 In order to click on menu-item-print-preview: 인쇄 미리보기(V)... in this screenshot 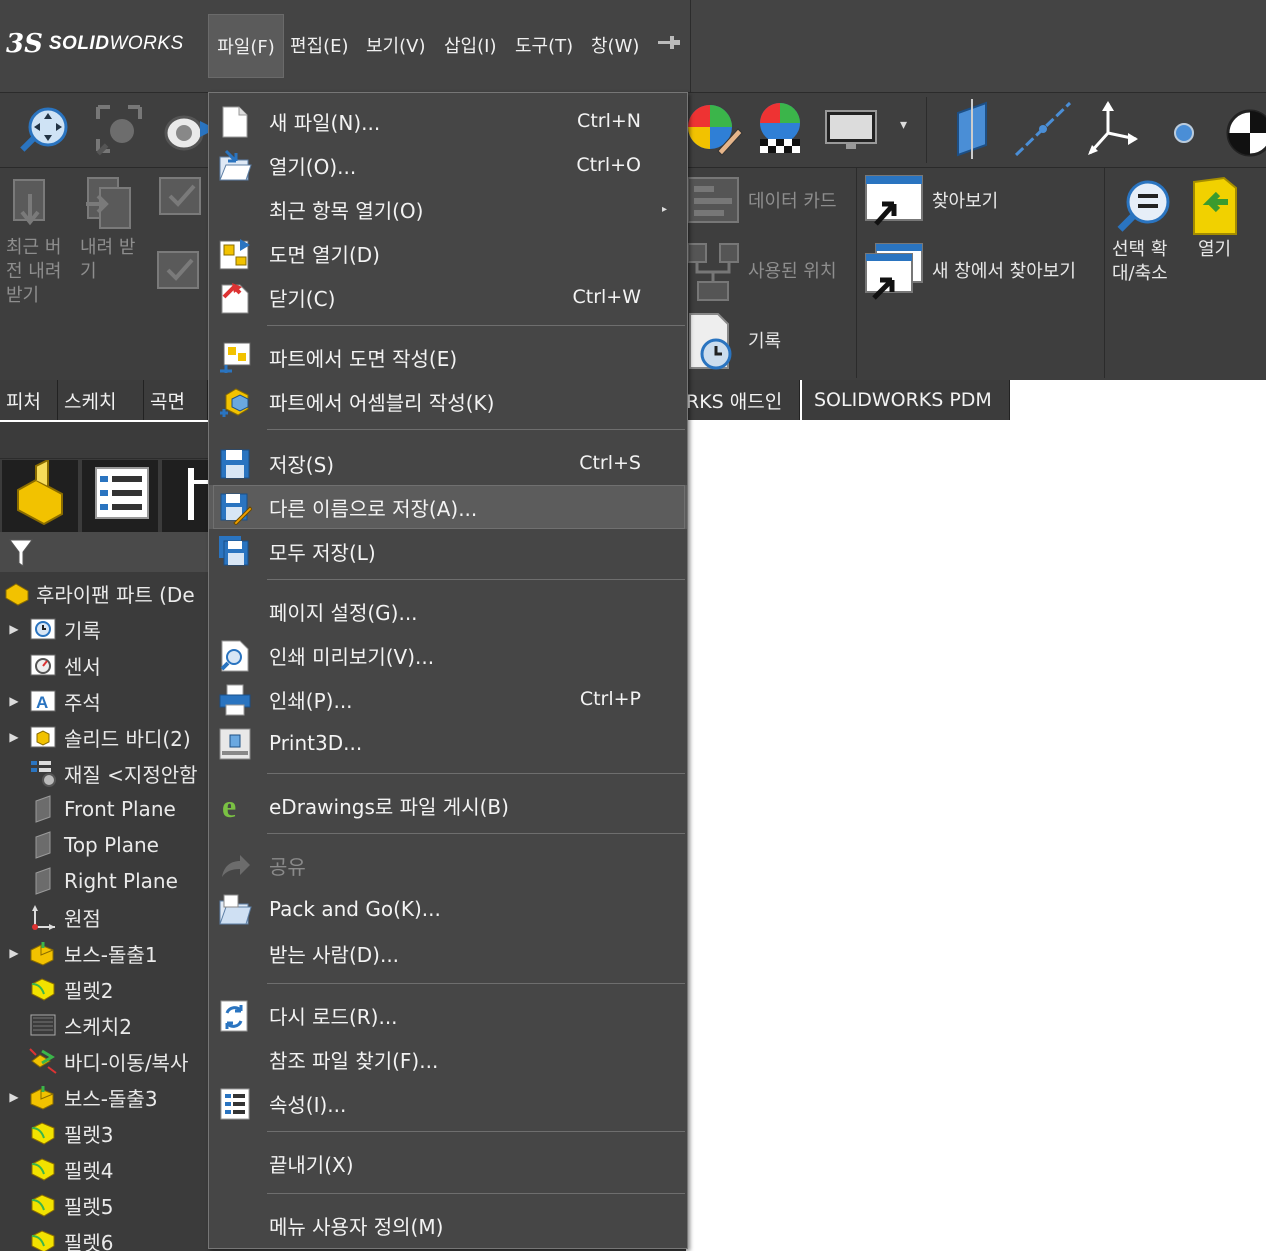, I will do `click(448, 655)`.